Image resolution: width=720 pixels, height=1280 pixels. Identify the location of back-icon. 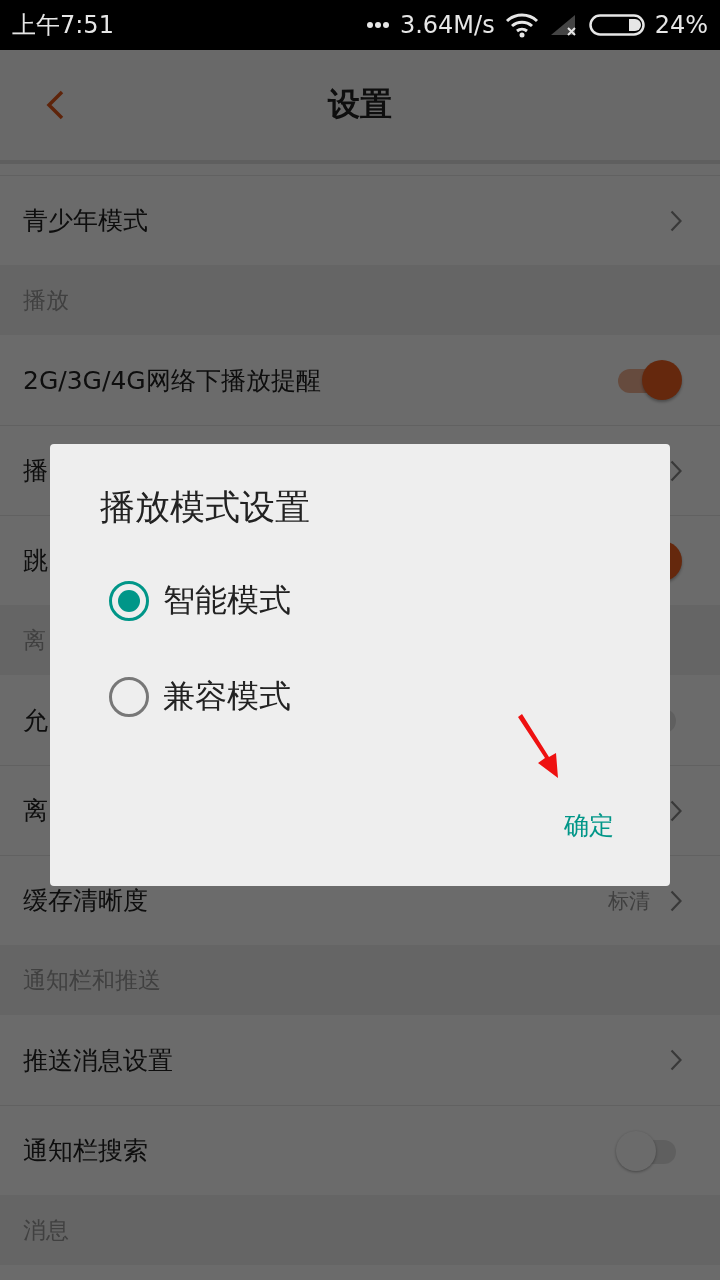
(55, 105).